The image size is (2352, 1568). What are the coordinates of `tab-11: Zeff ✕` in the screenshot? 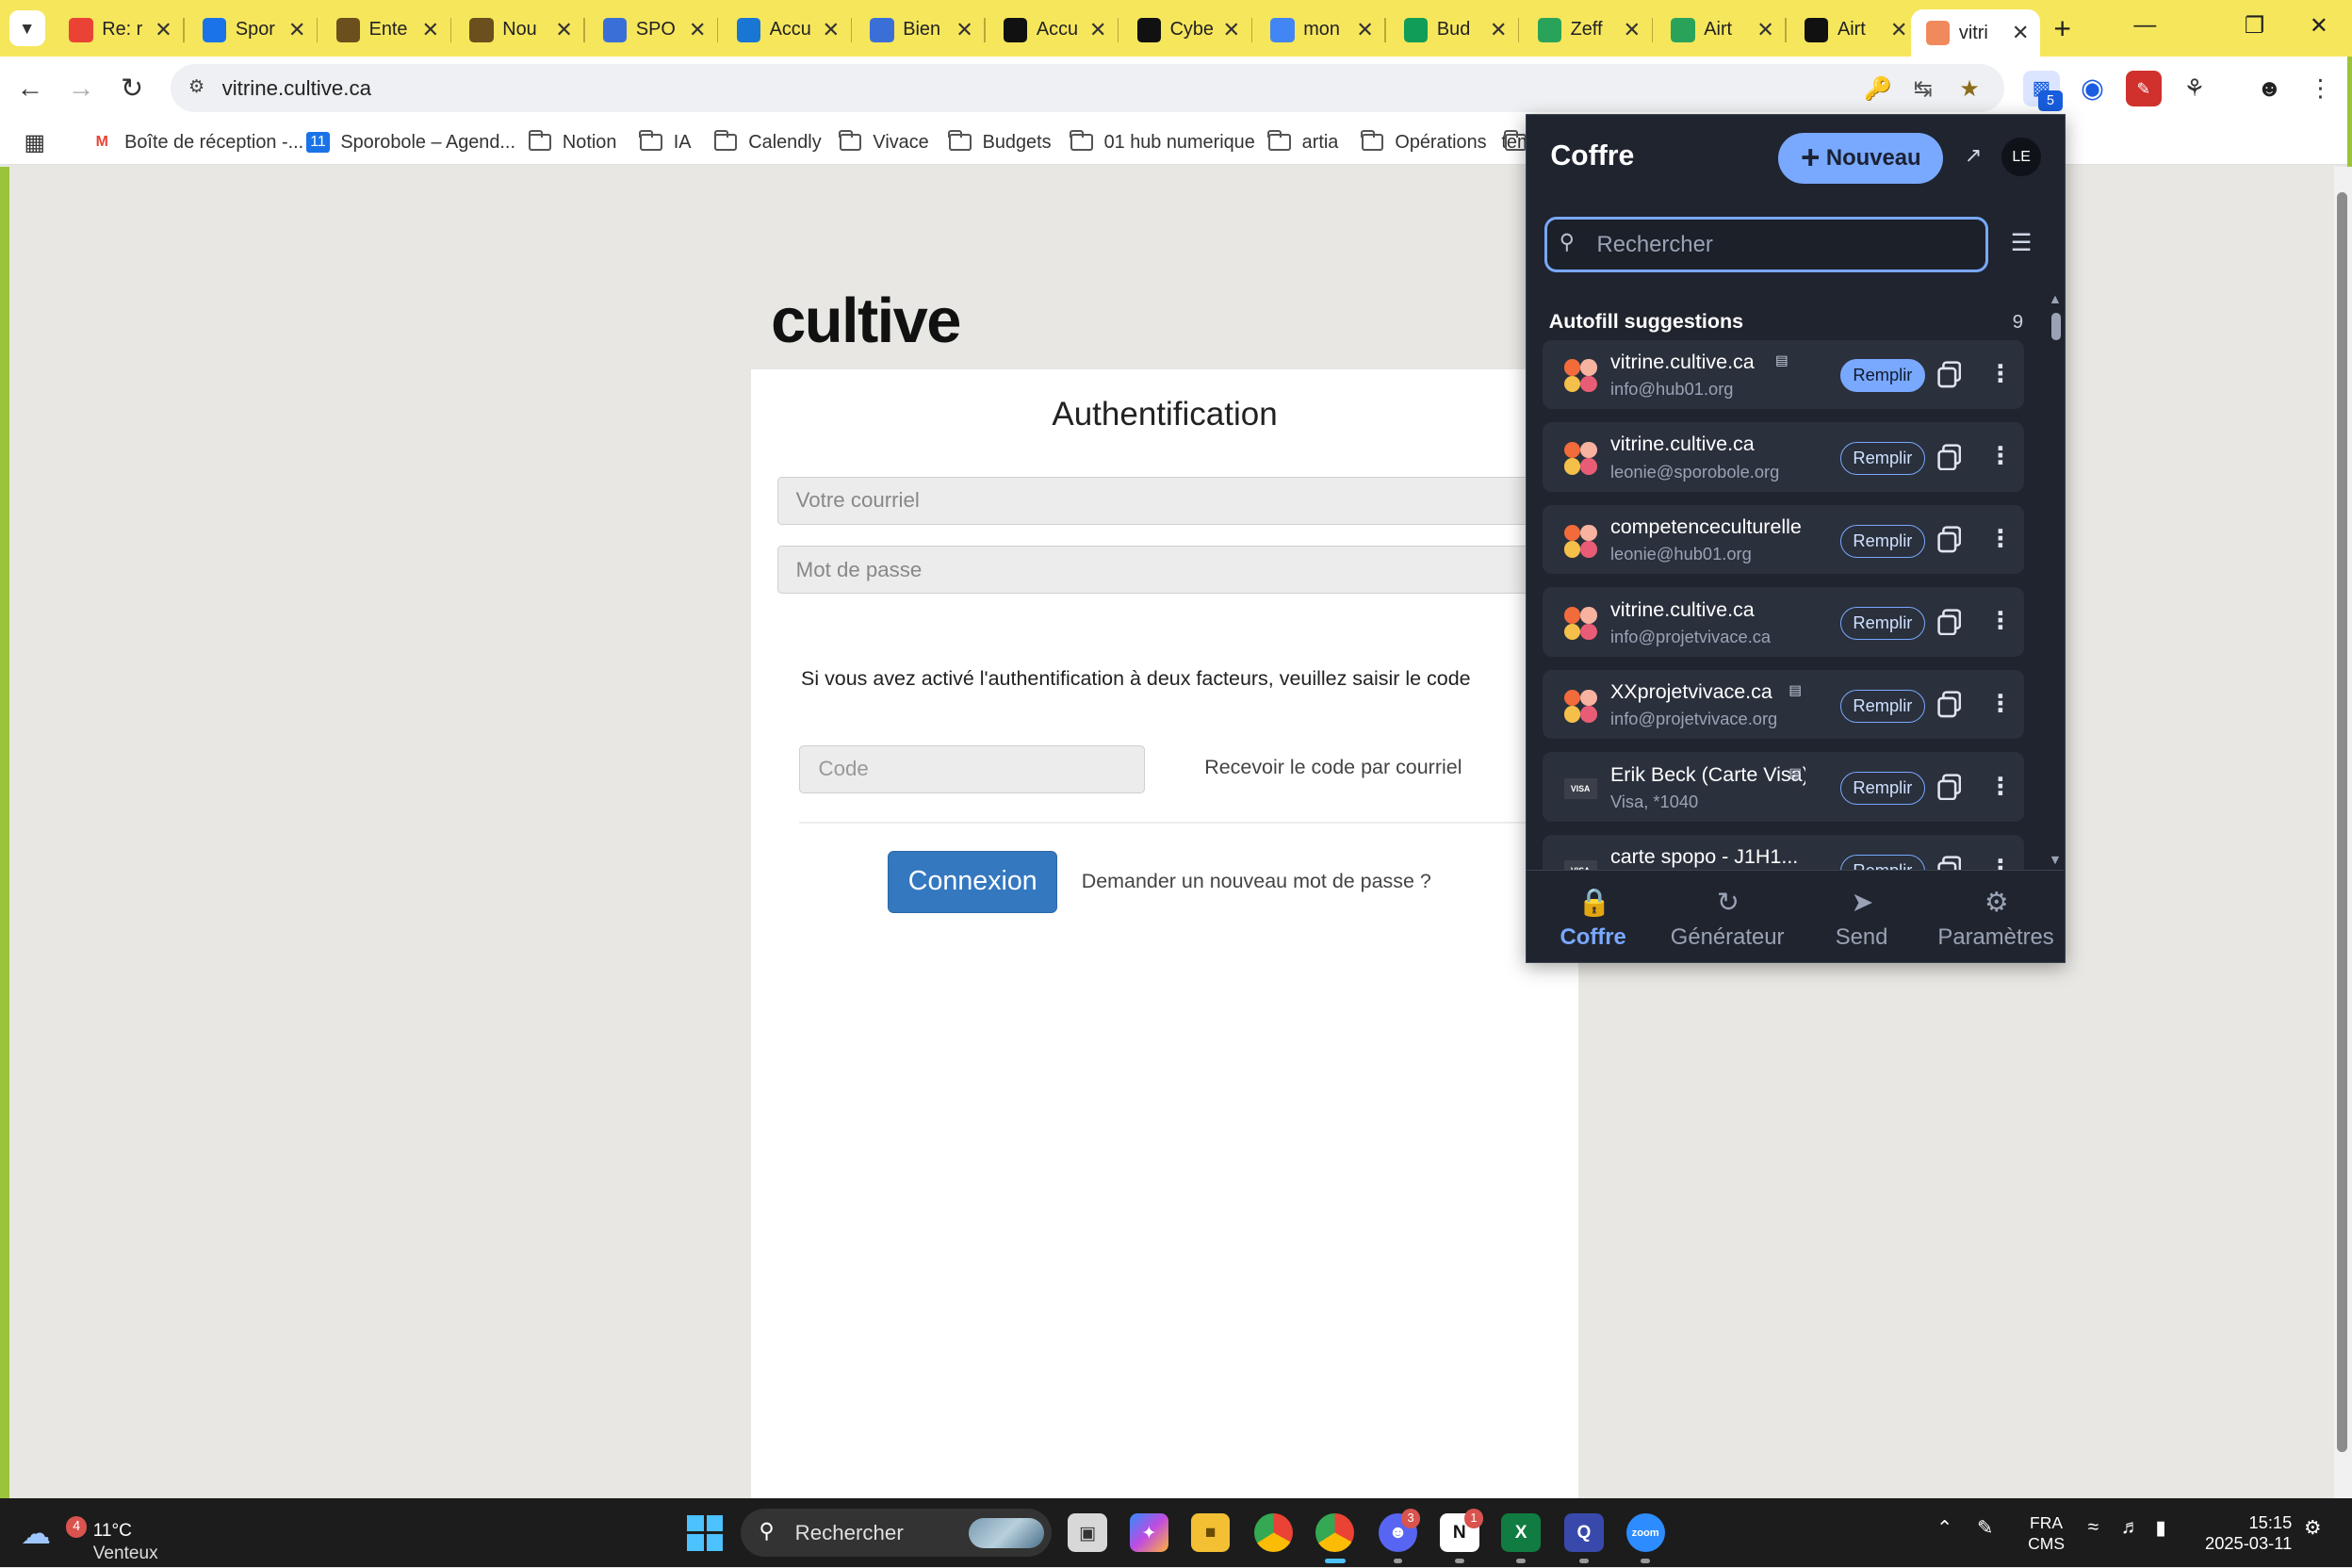 It's located at (1588, 30).